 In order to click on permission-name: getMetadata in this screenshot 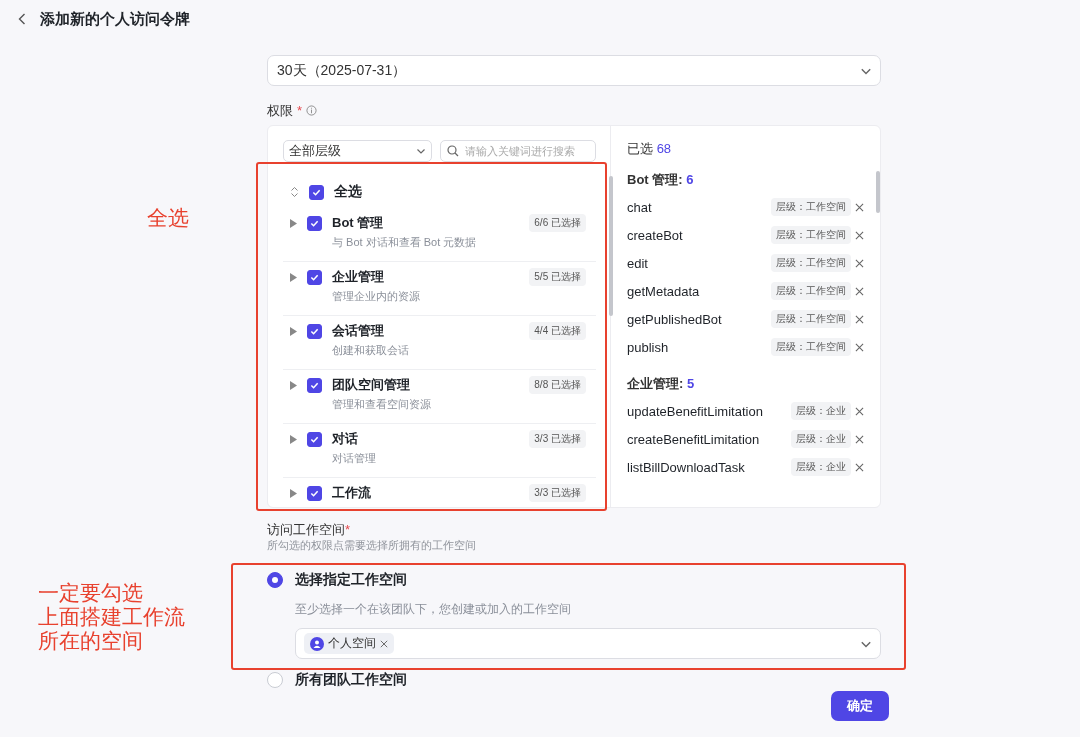, I will do `click(664, 291)`.